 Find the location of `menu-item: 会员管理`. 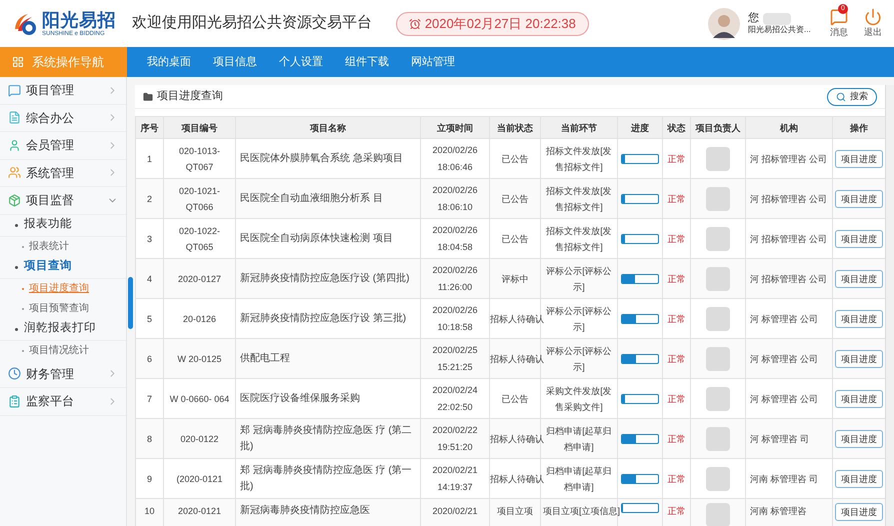

menu-item: 会员管理 is located at coordinates (63, 146).